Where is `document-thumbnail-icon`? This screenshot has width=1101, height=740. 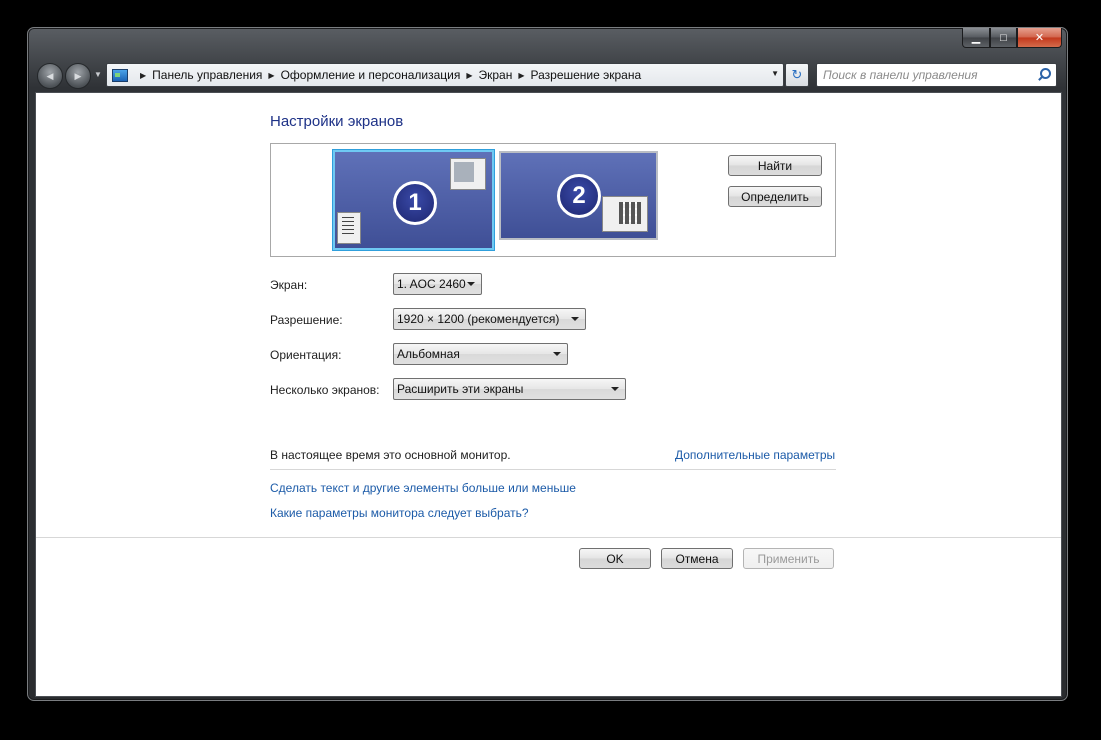
document-thumbnail-icon is located at coordinates (349, 228).